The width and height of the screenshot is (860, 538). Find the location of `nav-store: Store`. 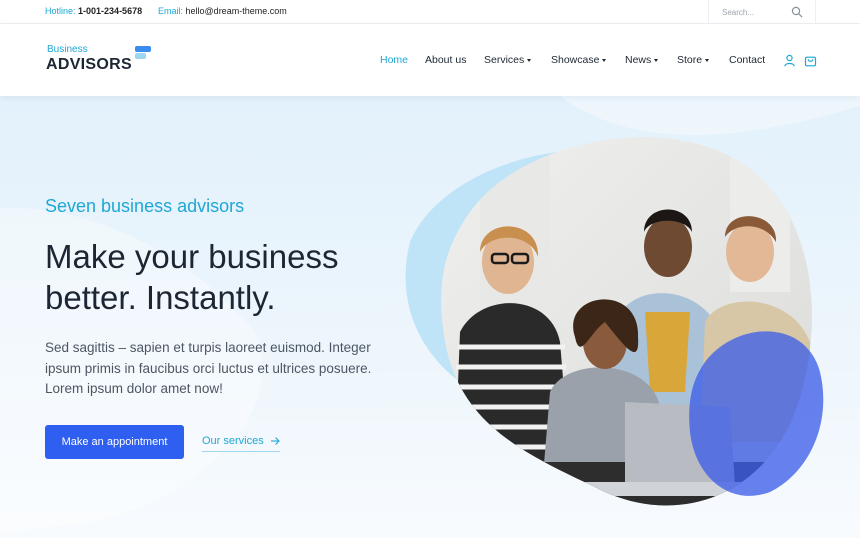

nav-store: Store is located at coordinates (693, 60).